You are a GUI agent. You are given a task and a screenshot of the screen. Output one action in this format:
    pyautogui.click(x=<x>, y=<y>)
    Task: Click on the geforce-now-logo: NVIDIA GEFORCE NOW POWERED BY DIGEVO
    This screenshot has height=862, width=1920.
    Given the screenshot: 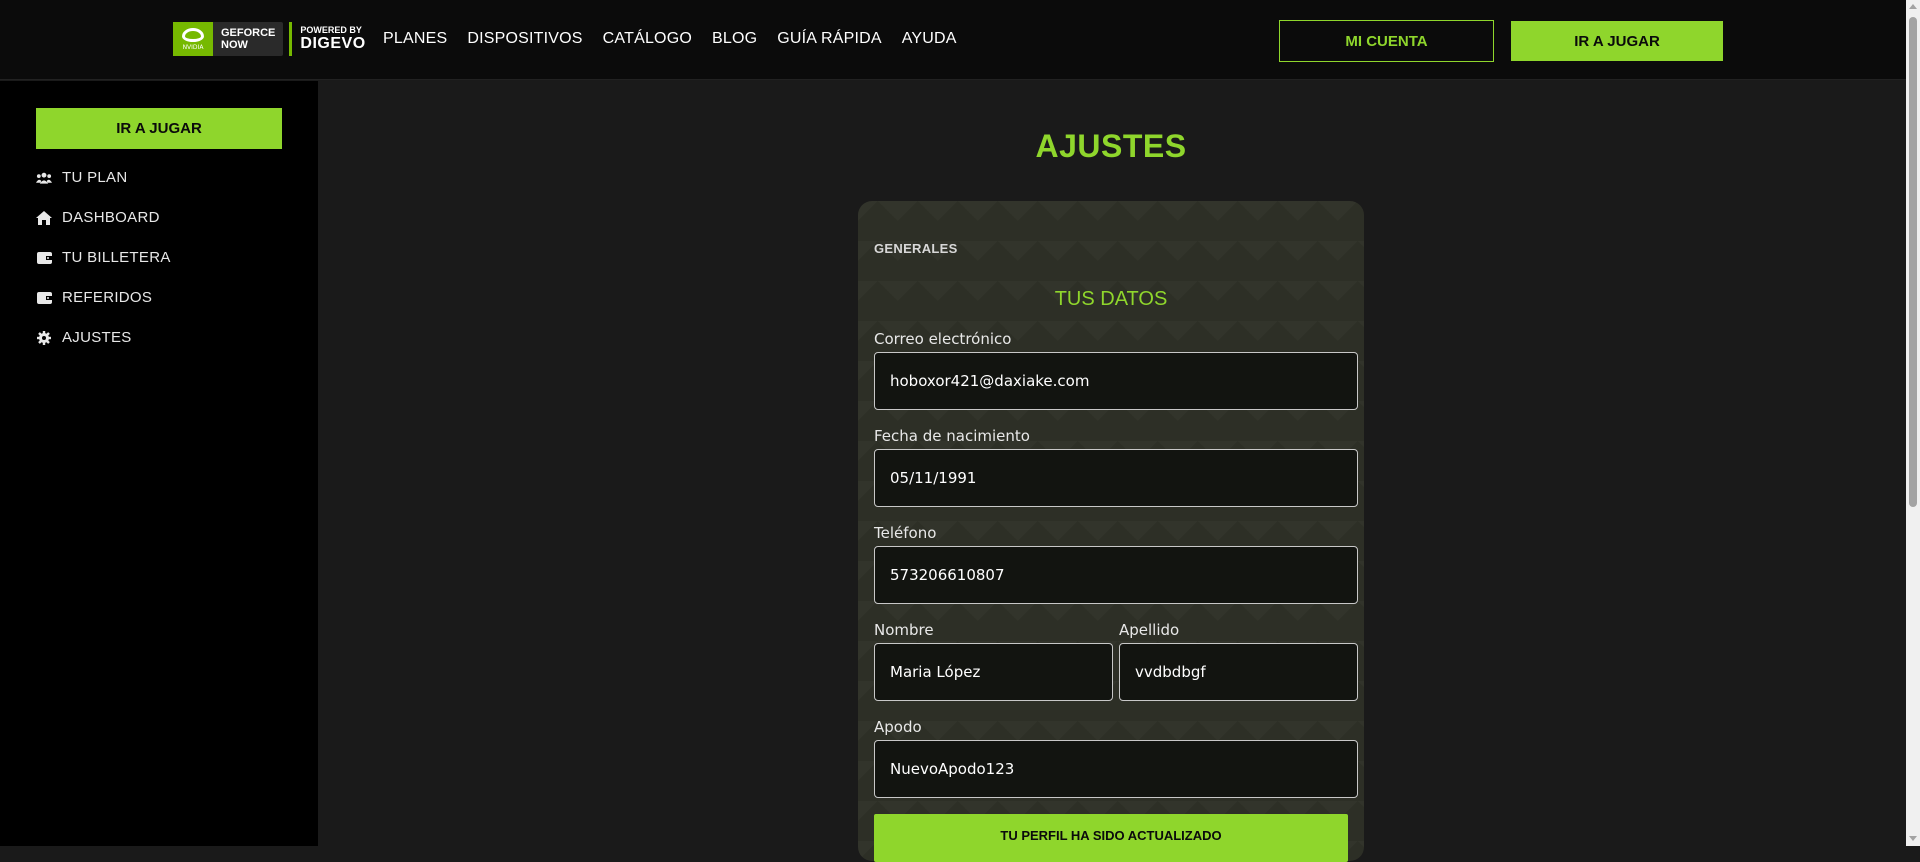 What is the action you would take?
    pyautogui.click(x=269, y=39)
    